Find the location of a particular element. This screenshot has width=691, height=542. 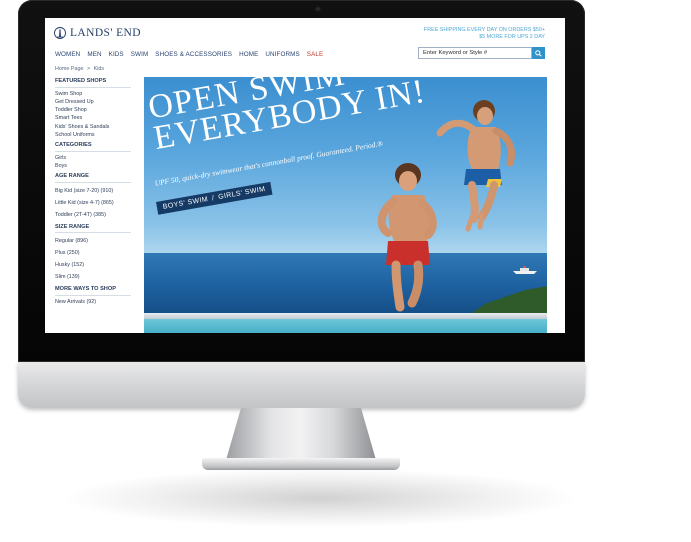

sidebar-item-little-kid: Little Kid (size 4-7) (865) is located at coordinates (93, 203).